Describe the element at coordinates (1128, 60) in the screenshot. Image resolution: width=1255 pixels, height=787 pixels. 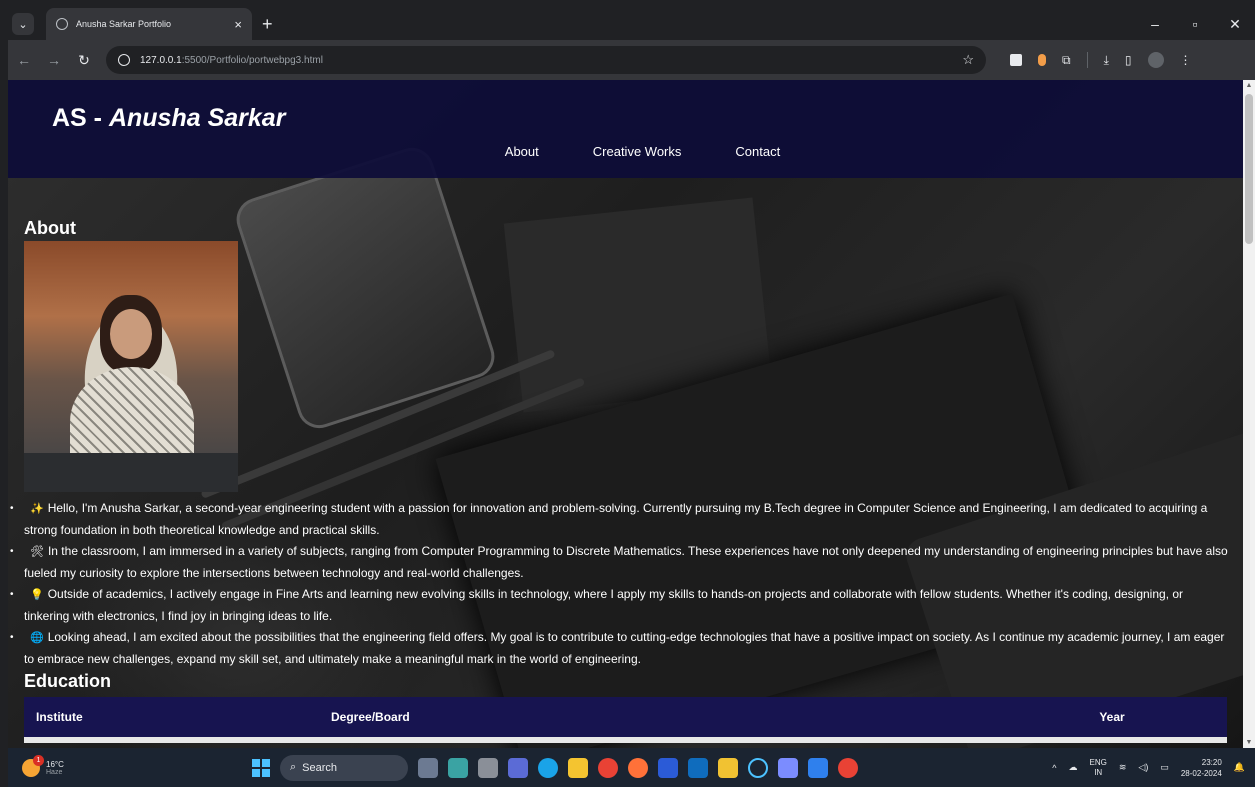
I see `side-panel-icon: ▯` at that location.